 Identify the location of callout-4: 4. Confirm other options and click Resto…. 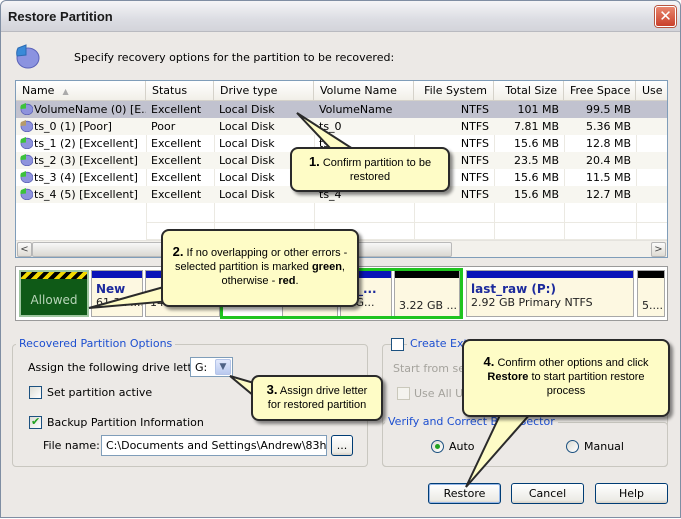
(566, 378).